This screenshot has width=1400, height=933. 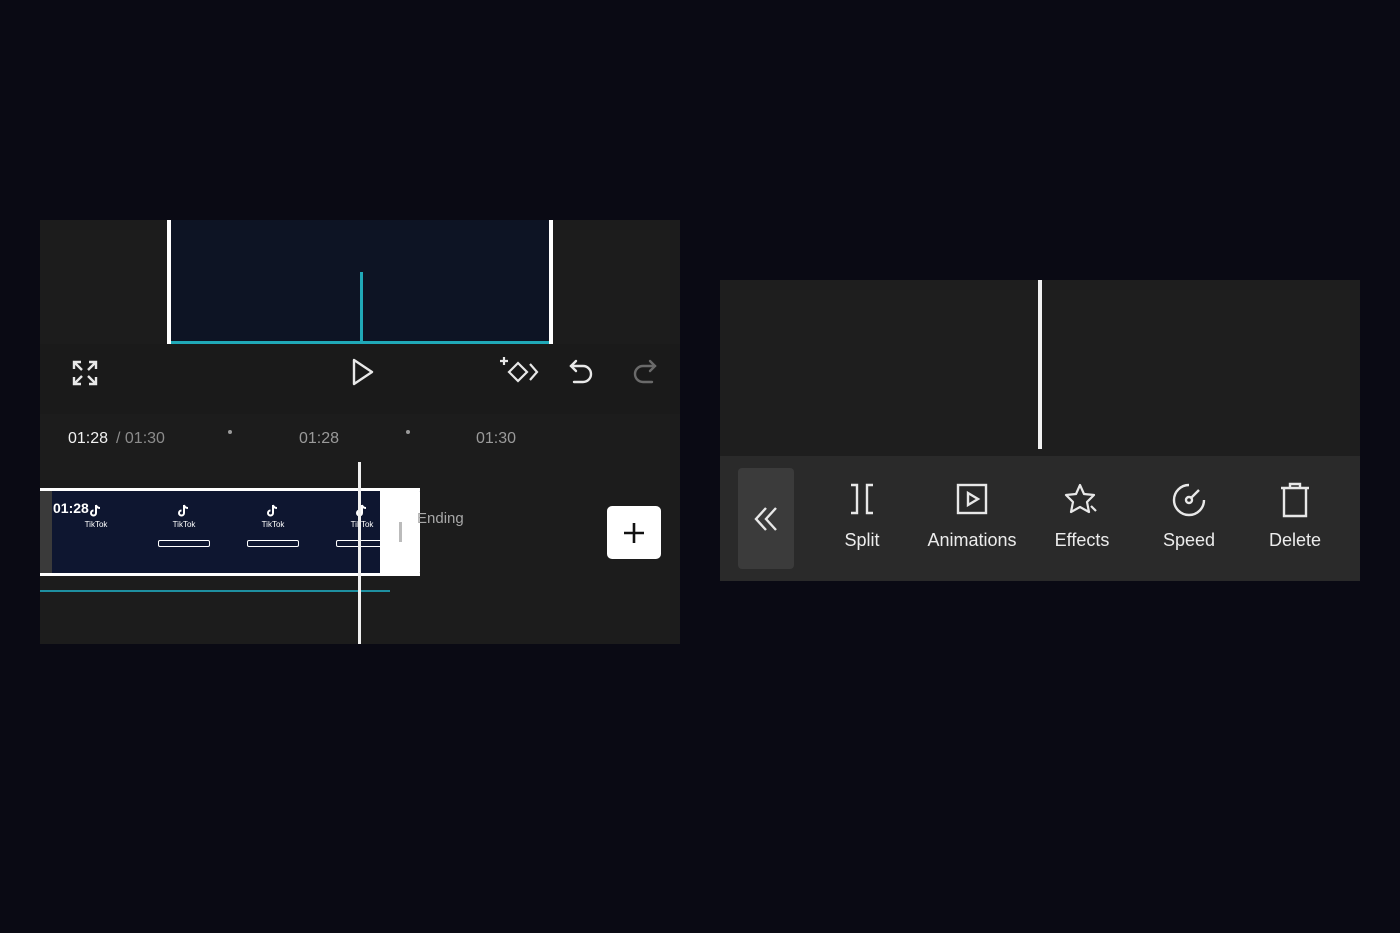 I want to click on effects-button: Effects, so click(x=1082, y=516).